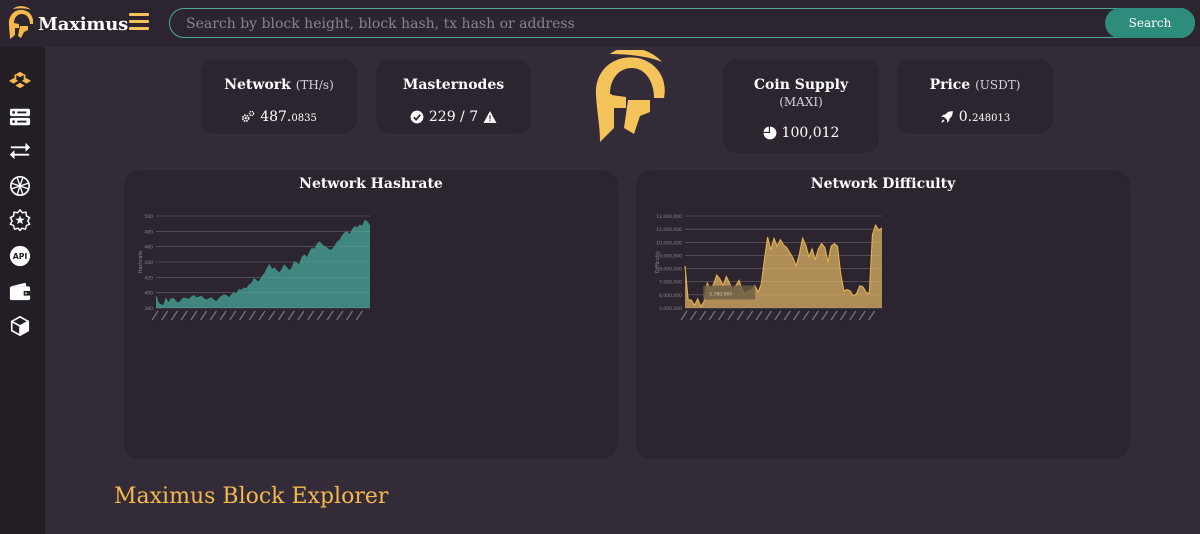  I want to click on y-tick-label: 10,000,000, so click(669, 243).